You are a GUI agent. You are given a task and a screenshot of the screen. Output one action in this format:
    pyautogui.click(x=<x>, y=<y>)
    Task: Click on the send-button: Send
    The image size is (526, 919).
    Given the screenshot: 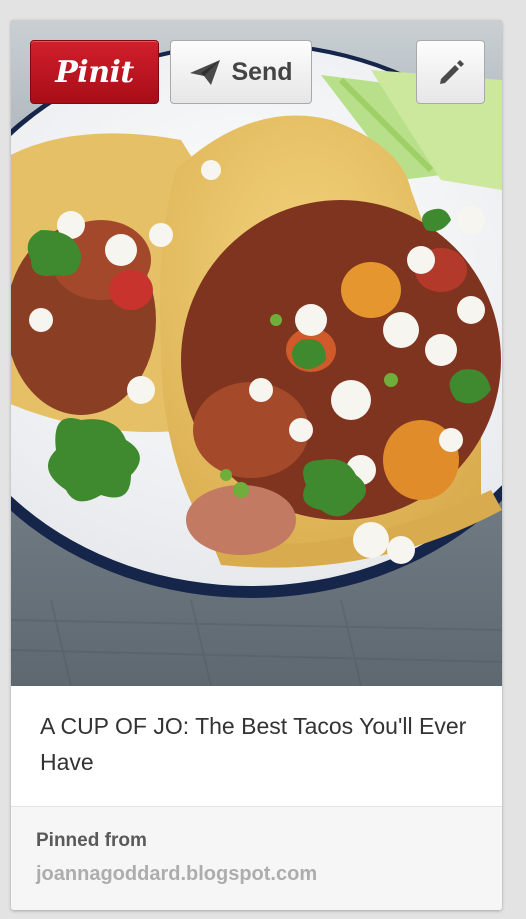 What is the action you would take?
    pyautogui.click(x=241, y=72)
    